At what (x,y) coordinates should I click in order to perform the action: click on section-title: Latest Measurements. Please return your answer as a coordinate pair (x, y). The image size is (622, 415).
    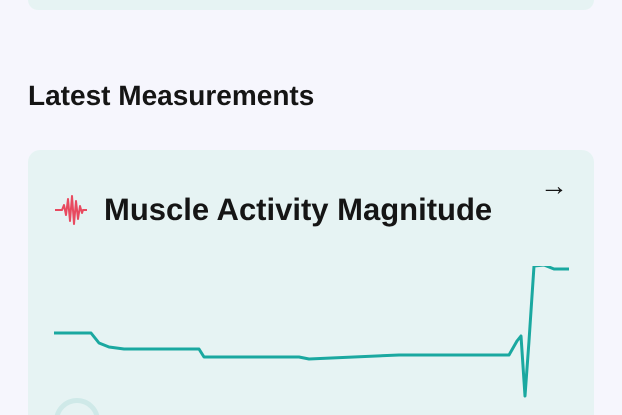
    Looking at the image, I should click on (172, 96).